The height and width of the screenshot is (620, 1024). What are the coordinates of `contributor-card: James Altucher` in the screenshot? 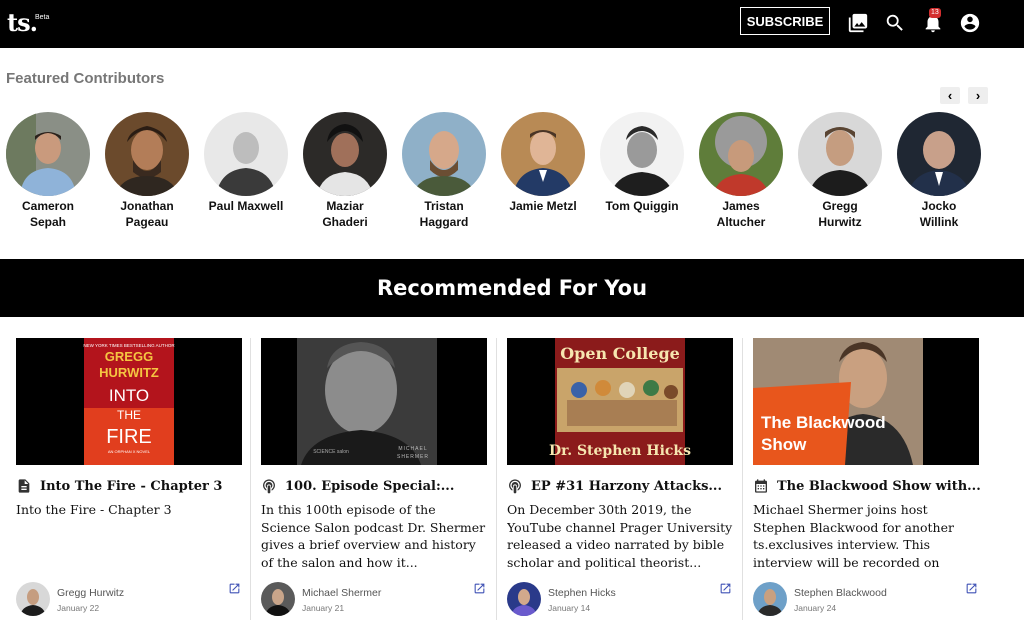 It's located at (741, 171).